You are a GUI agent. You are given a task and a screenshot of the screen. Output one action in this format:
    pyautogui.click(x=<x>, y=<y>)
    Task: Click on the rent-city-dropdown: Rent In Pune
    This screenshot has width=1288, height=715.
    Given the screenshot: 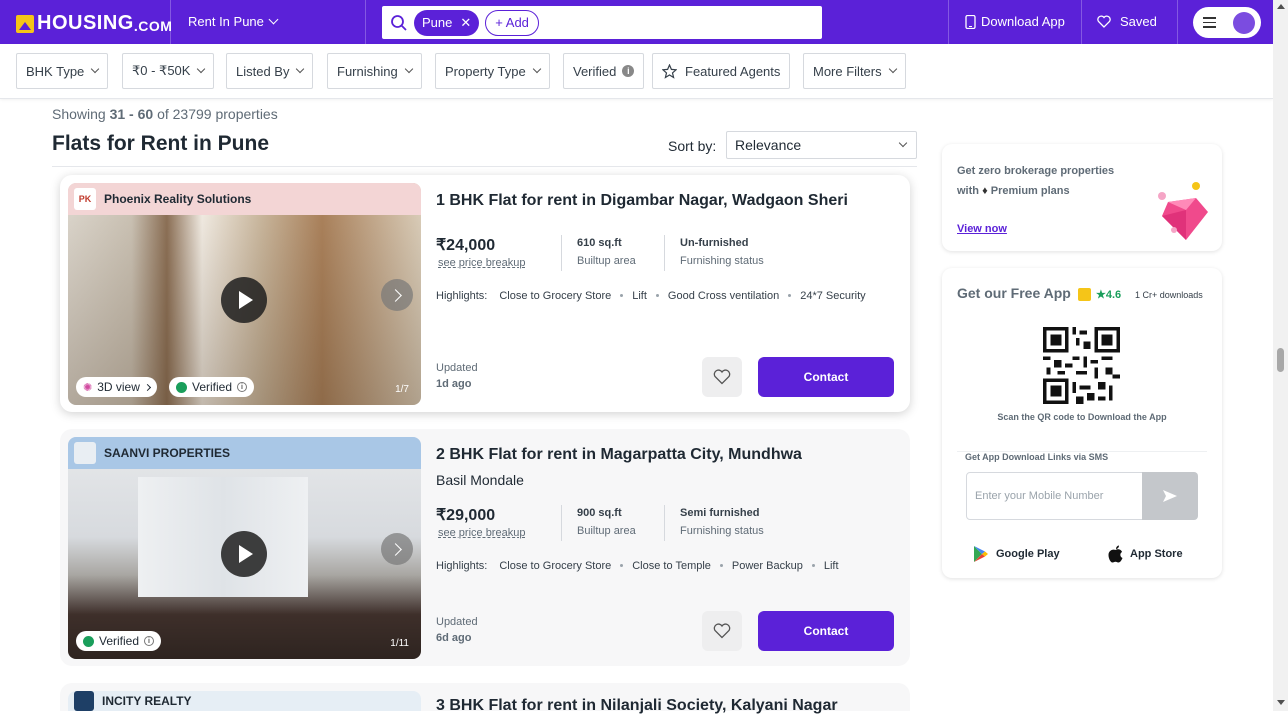 What is the action you would take?
    pyautogui.click(x=233, y=21)
    